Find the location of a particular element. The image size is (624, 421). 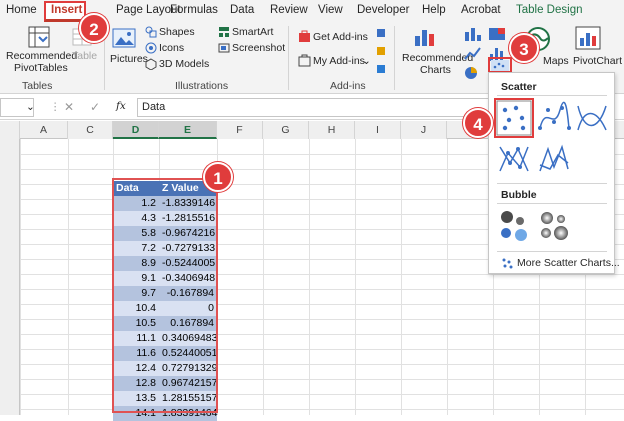

tab-home: Home is located at coordinates (21, 10).